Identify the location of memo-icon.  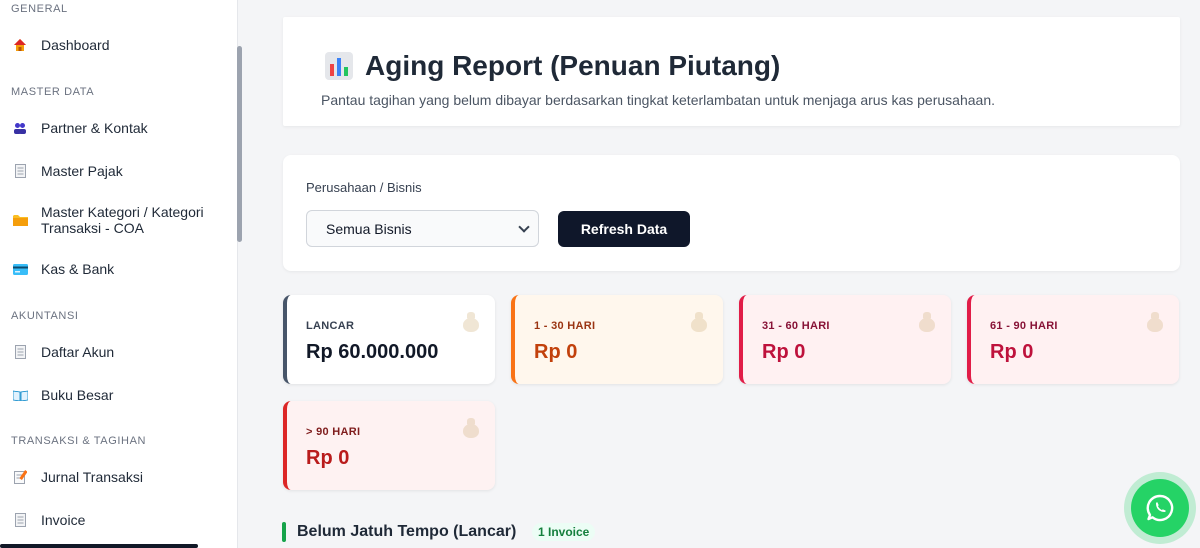
(20, 477).